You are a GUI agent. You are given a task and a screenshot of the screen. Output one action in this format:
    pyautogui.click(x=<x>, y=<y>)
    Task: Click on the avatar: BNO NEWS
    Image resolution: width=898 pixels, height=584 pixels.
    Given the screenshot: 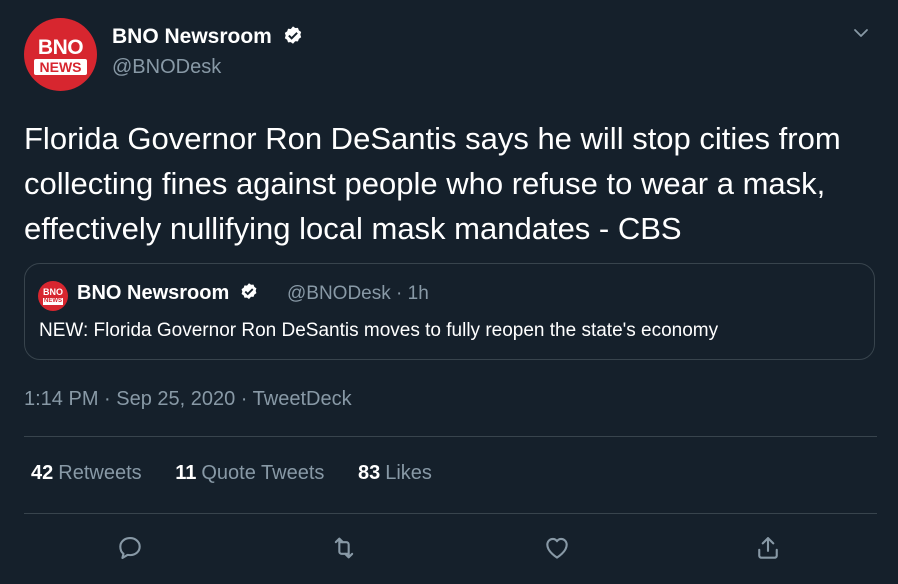 What is the action you would take?
    pyautogui.click(x=60, y=54)
    